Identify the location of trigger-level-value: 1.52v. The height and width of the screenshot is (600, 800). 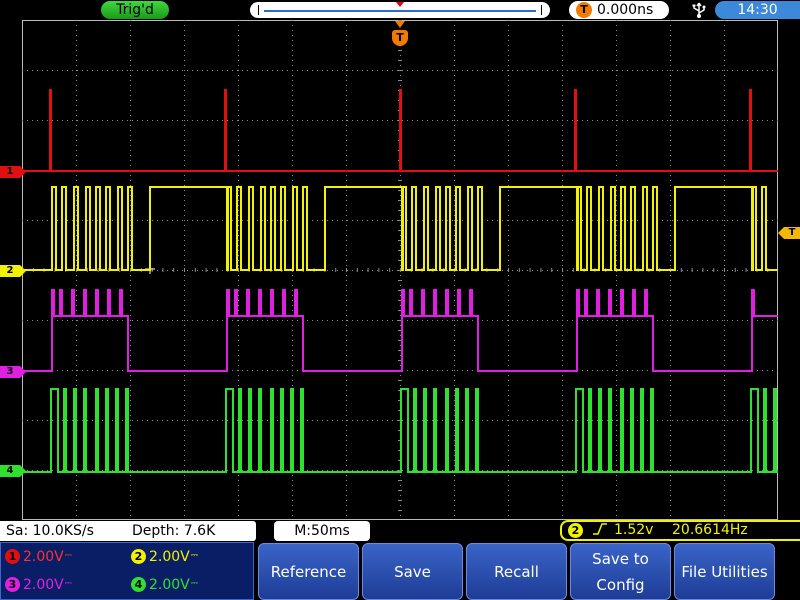
(634, 530).